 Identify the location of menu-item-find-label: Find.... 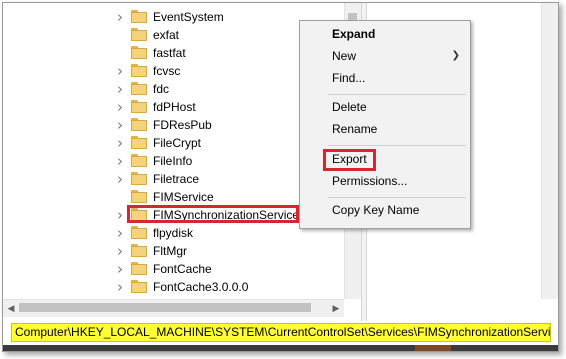
(349, 78).